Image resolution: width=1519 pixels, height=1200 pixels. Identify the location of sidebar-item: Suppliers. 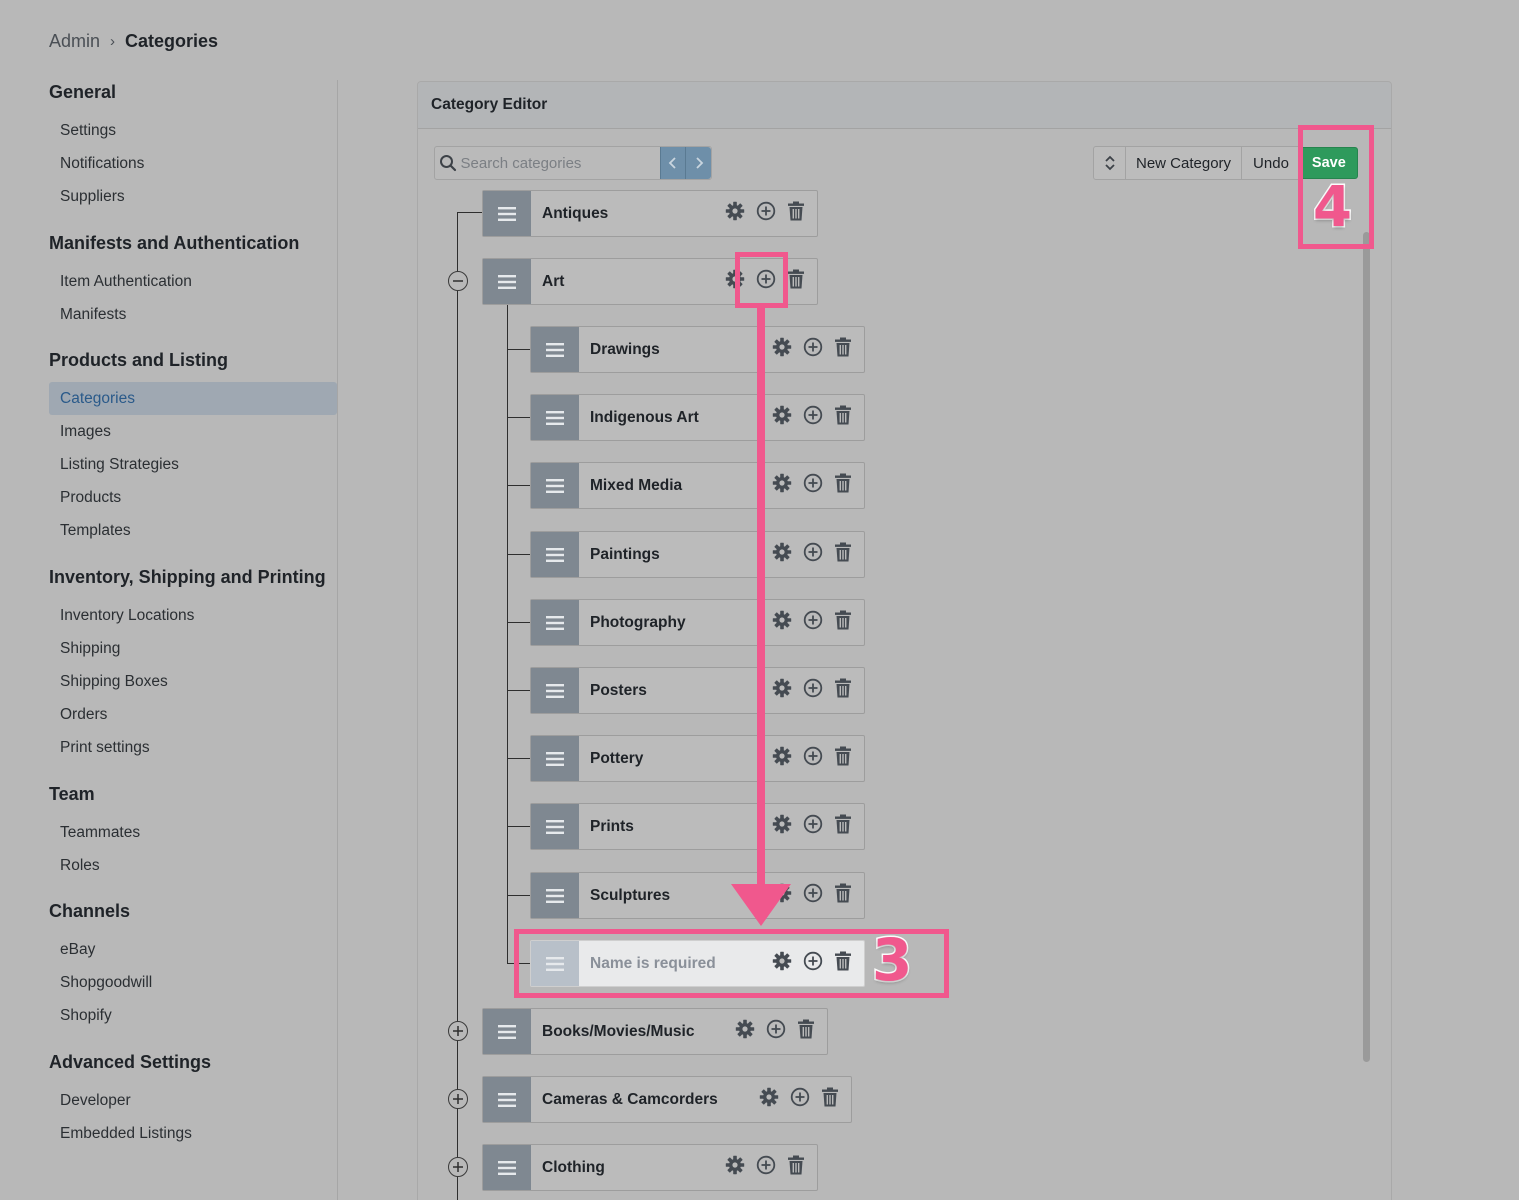
(193, 196).